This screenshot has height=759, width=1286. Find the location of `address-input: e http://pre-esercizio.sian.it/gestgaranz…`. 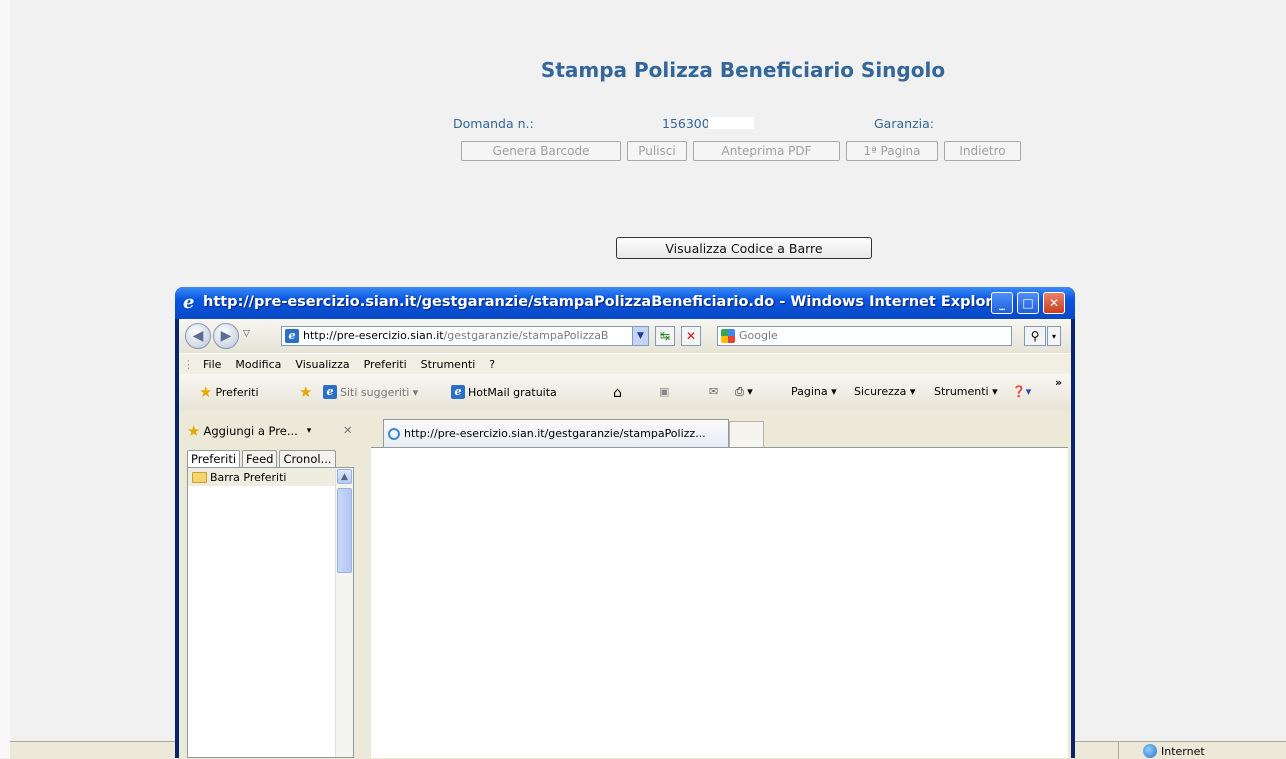

address-input: e http://pre-esercizio.sian.it/gestgaranz… is located at coordinates (465, 336).